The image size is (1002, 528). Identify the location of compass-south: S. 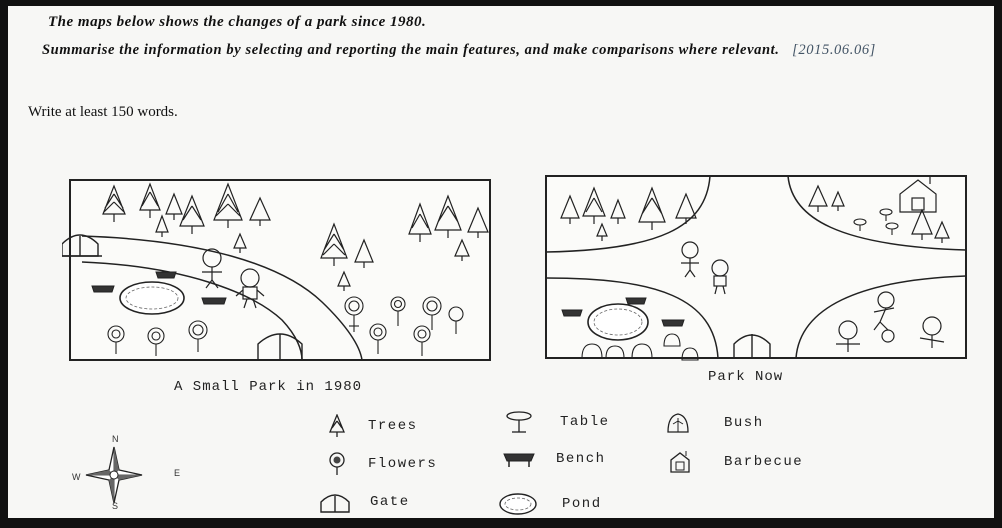
(115, 506).